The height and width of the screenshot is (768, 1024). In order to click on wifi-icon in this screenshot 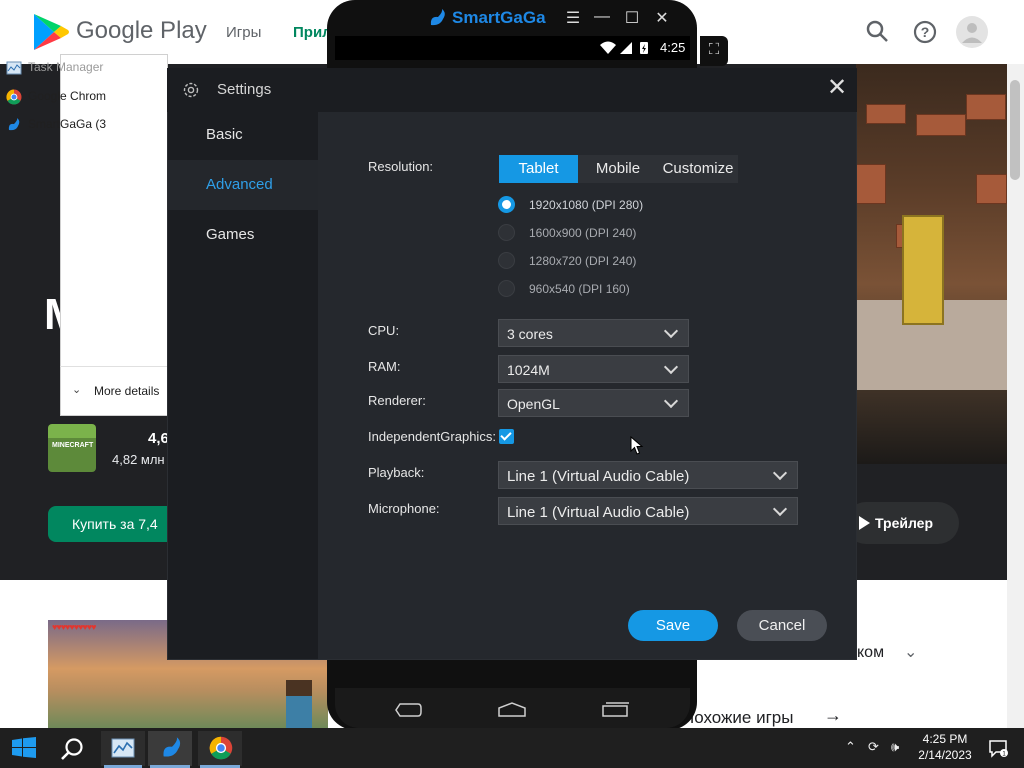, I will do `click(608, 47)`.